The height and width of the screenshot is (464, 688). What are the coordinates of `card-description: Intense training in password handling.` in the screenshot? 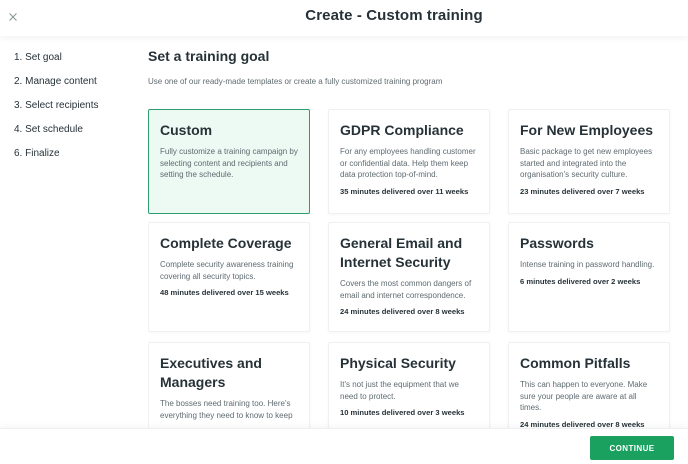 It's located at (587, 264).